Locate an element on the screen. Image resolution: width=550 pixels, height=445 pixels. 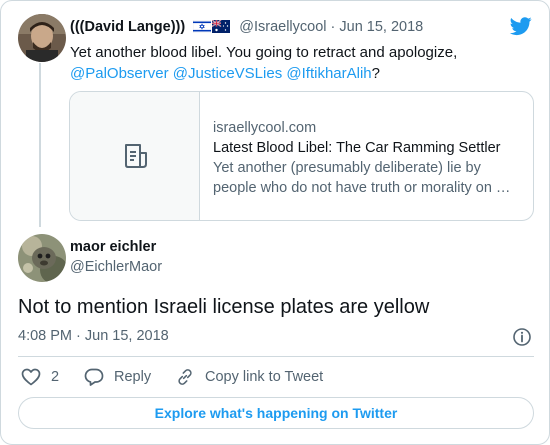
tweet-date: Jun 15, 2018 is located at coordinates (381, 27).